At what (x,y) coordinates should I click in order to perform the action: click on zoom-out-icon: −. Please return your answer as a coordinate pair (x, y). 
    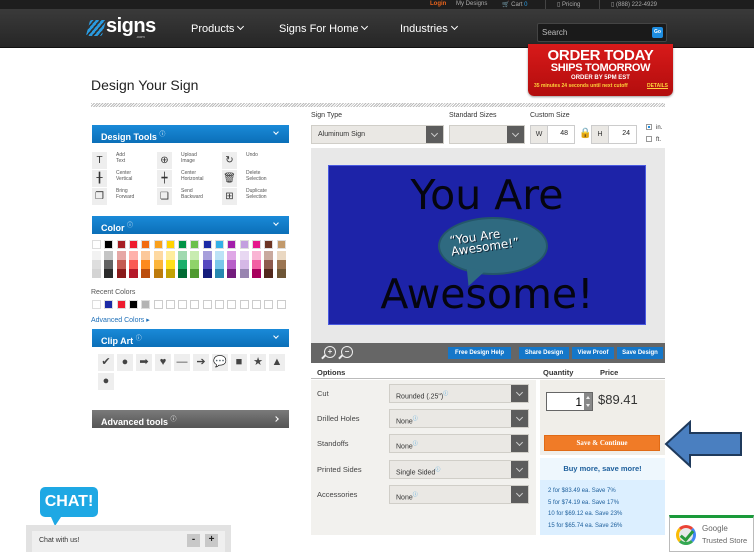
    Looking at the image, I should click on (347, 352).